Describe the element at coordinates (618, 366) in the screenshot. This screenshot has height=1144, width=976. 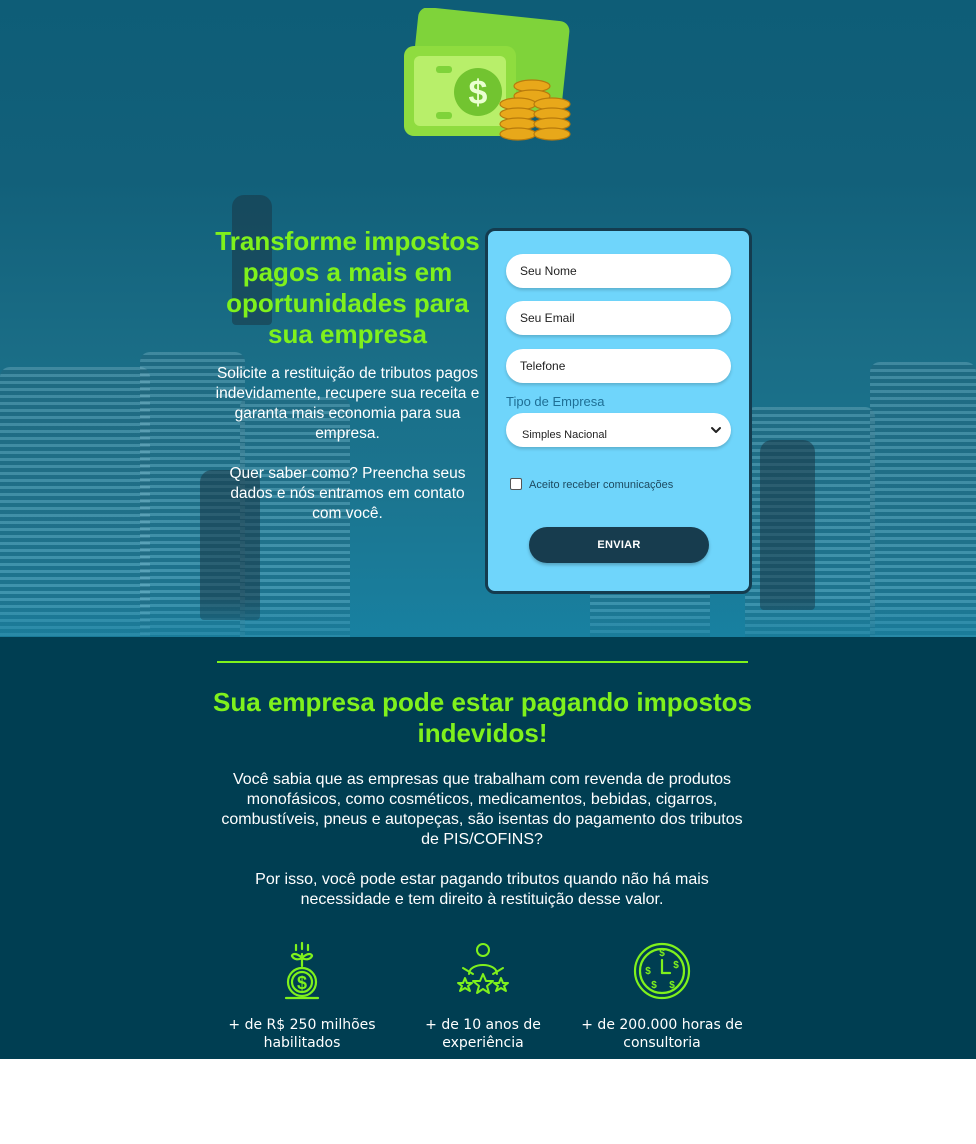
I see `phone-input` at that location.